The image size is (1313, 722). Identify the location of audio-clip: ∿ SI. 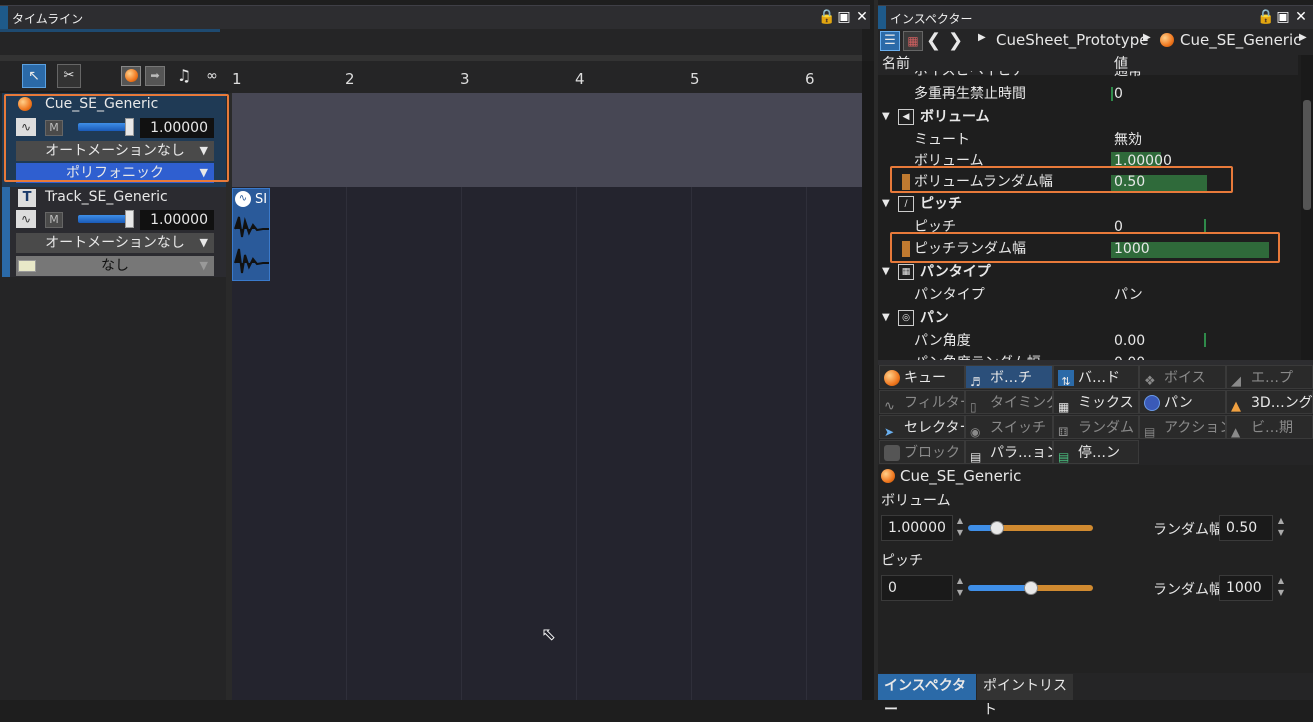
(251, 234).